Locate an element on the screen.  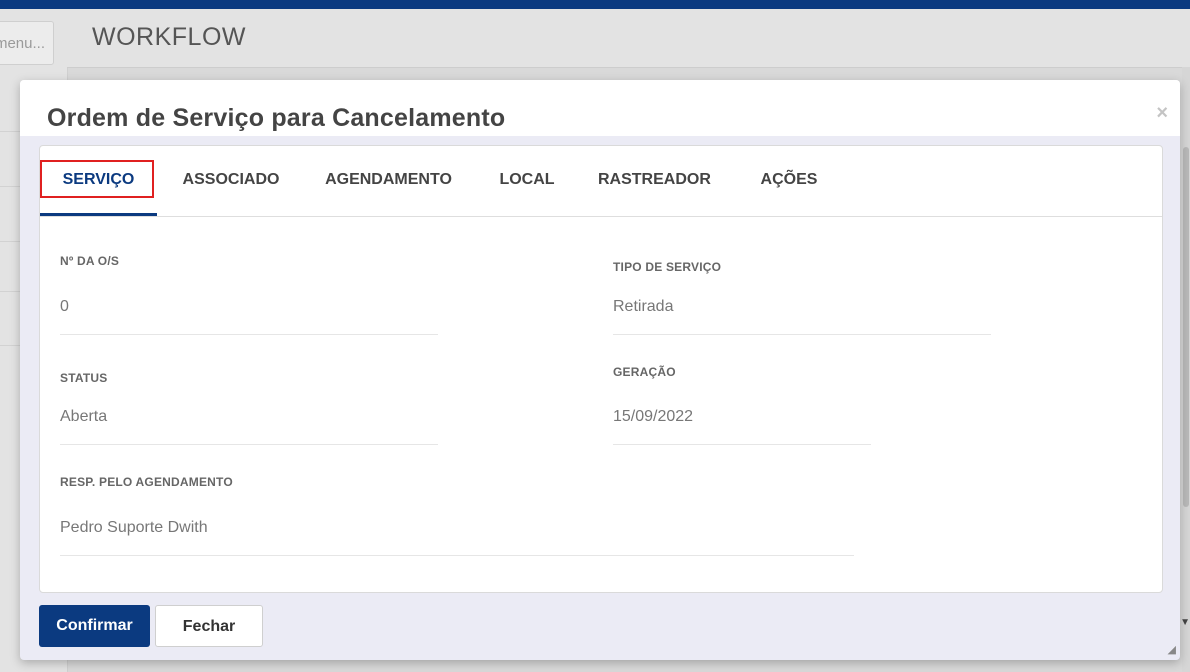
status-label: STATUS is located at coordinates (84, 378).